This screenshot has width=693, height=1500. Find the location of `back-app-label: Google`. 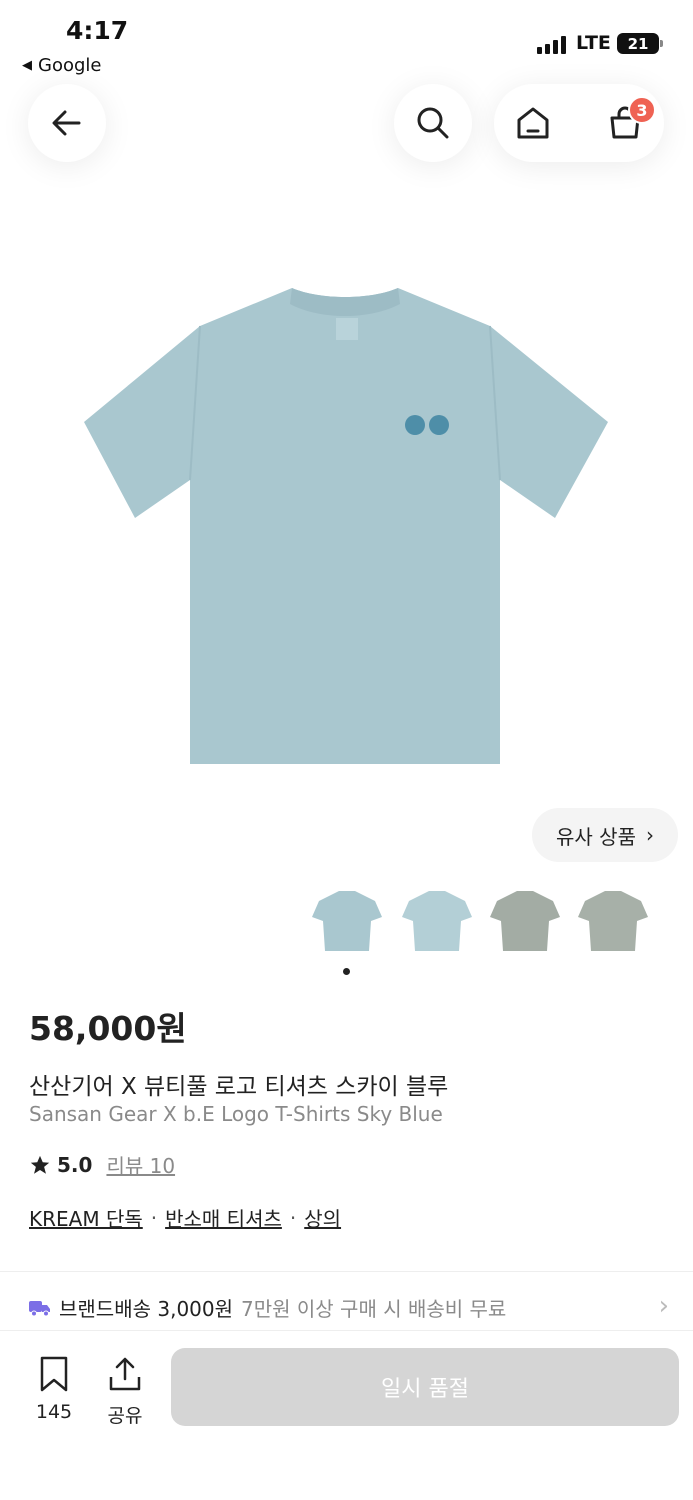

back-app-label: Google is located at coordinates (70, 65).